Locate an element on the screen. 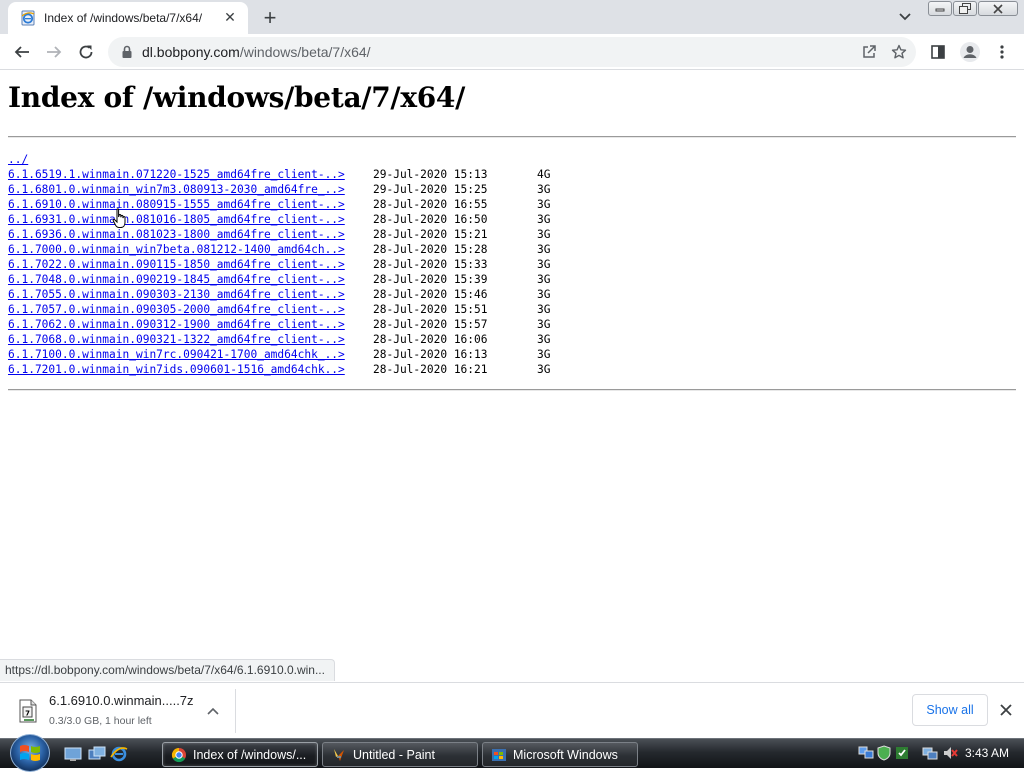 This screenshot has height=772, width=1024. show-all-downloads-button: Show all is located at coordinates (950, 710).